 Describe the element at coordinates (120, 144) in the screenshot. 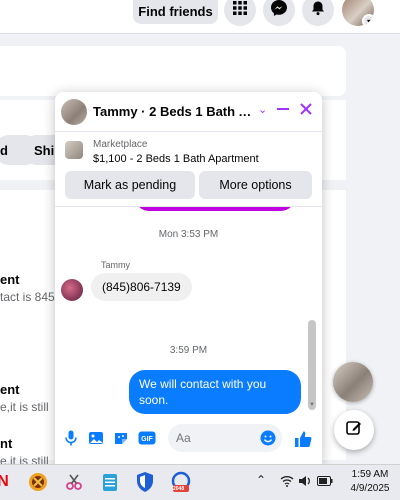

I see `marketplace-label: Marketplace` at that location.